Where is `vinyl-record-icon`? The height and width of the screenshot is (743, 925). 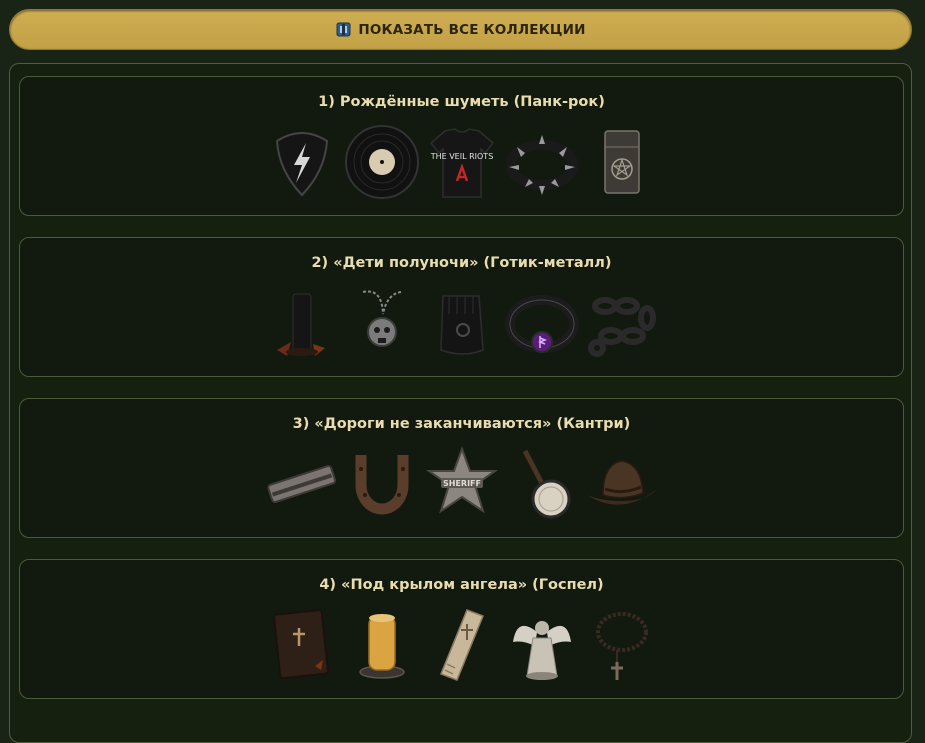
vinyl-record-icon is located at coordinates (382, 162).